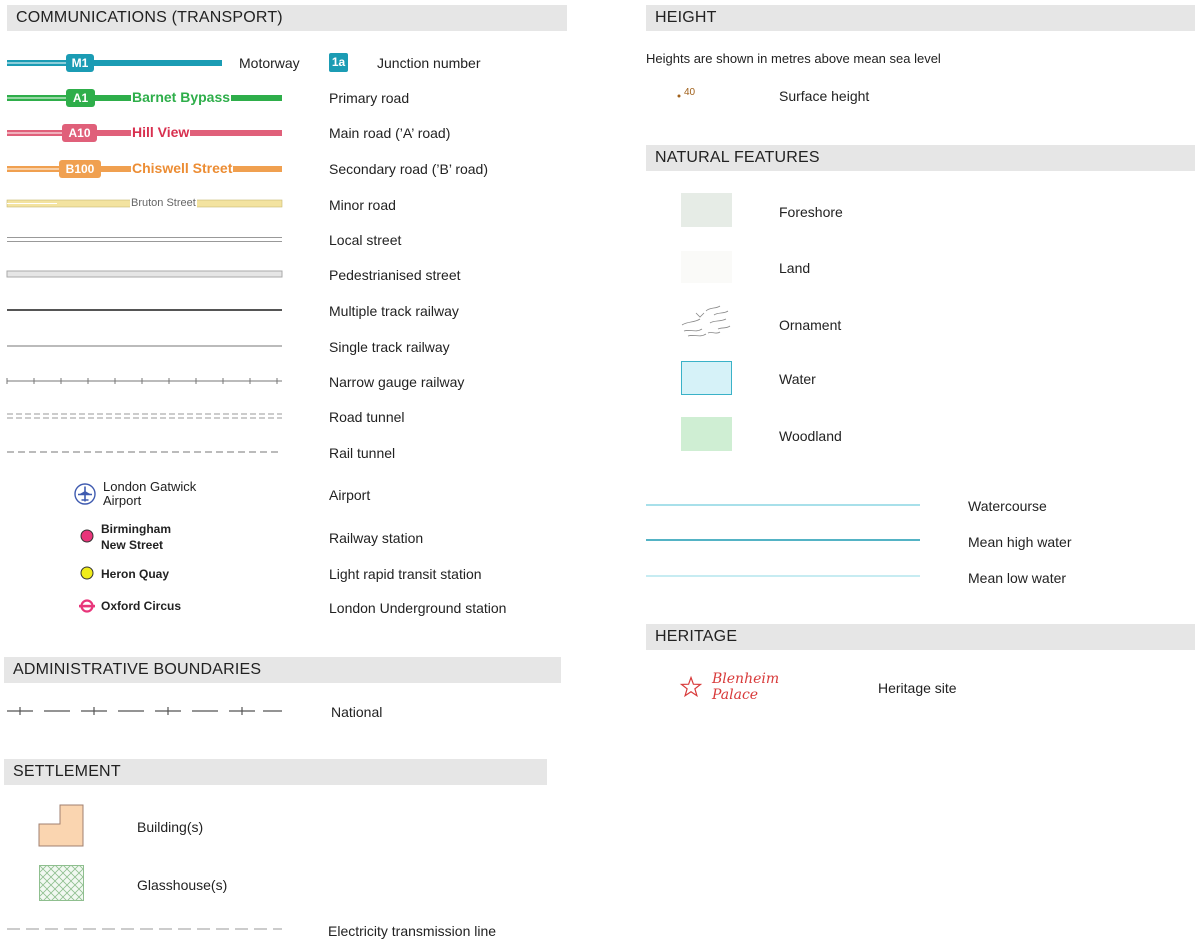  What do you see at coordinates (144, 346) in the screenshot?
I see `single-rail-symbol` at bounding box center [144, 346].